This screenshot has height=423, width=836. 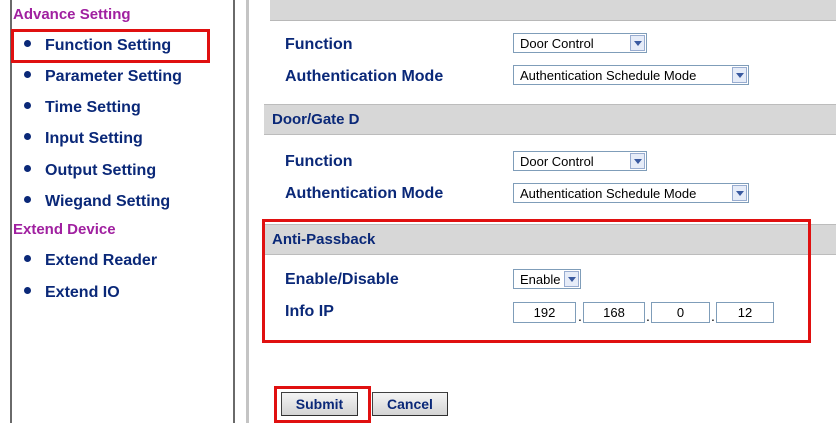 What do you see at coordinates (247, 211) in the screenshot?
I see `content-divider` at bounding box center [247, 211].